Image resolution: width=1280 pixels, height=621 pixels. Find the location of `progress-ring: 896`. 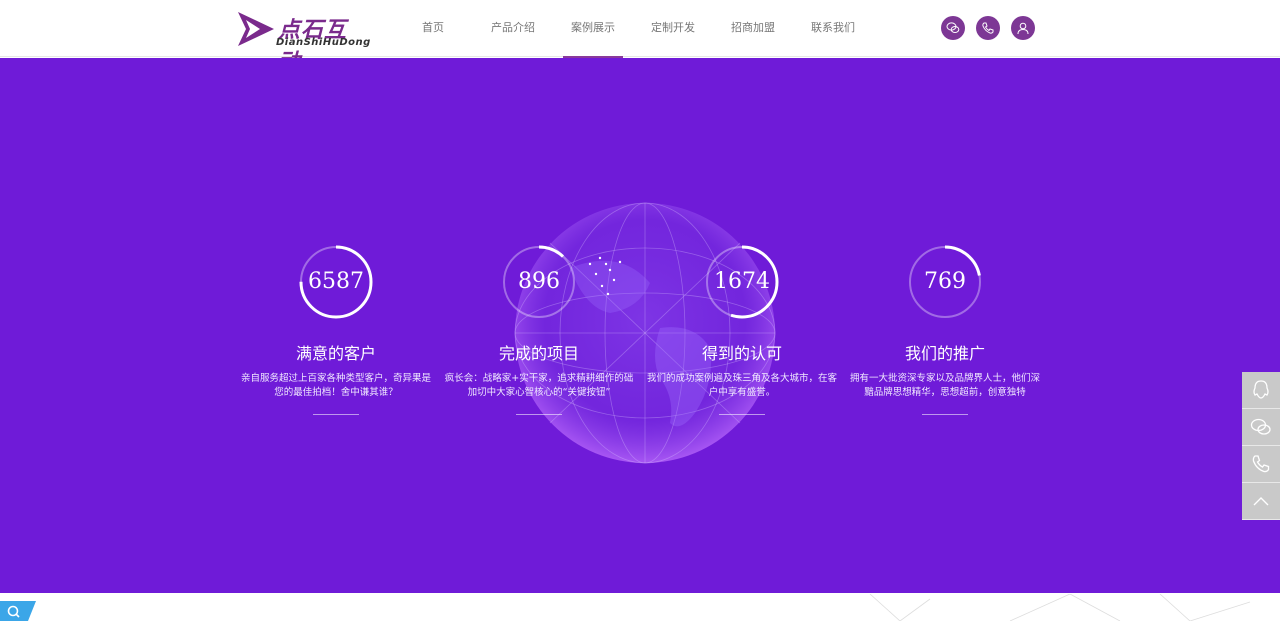

progress-ring: 896 is located at coordinates (539, 282).